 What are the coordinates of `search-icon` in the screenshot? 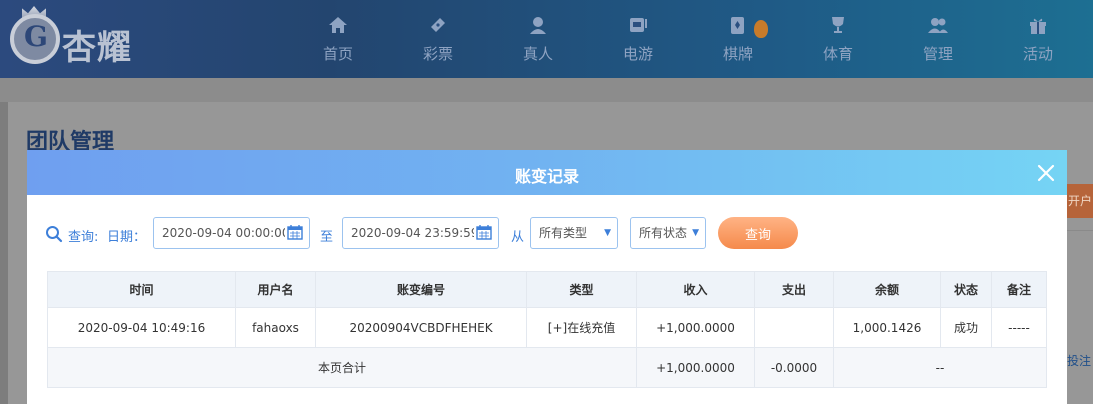 It's located at (54, 234).